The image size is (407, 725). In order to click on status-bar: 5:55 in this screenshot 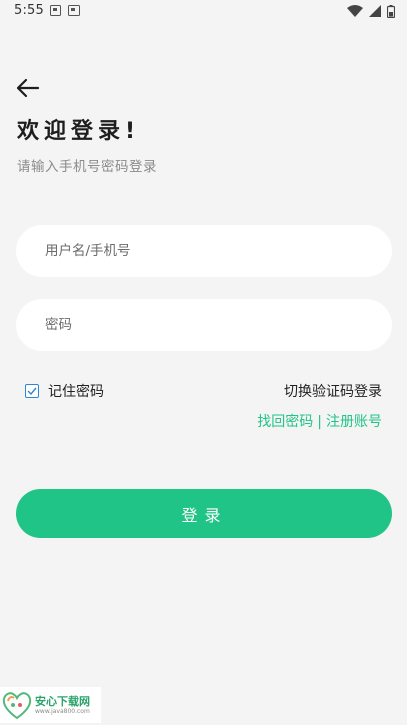, I will do `click(203, 12)`.